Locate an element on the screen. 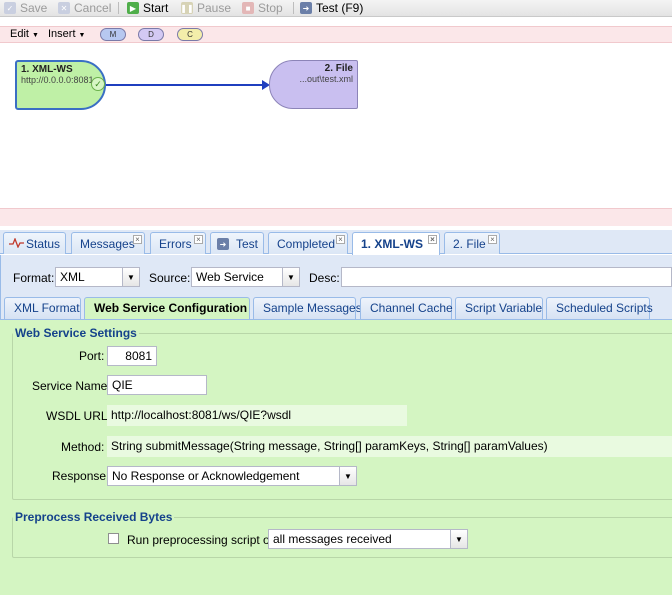  response-value: No Response or Acknowledgement is located at coordinates (206, 476).